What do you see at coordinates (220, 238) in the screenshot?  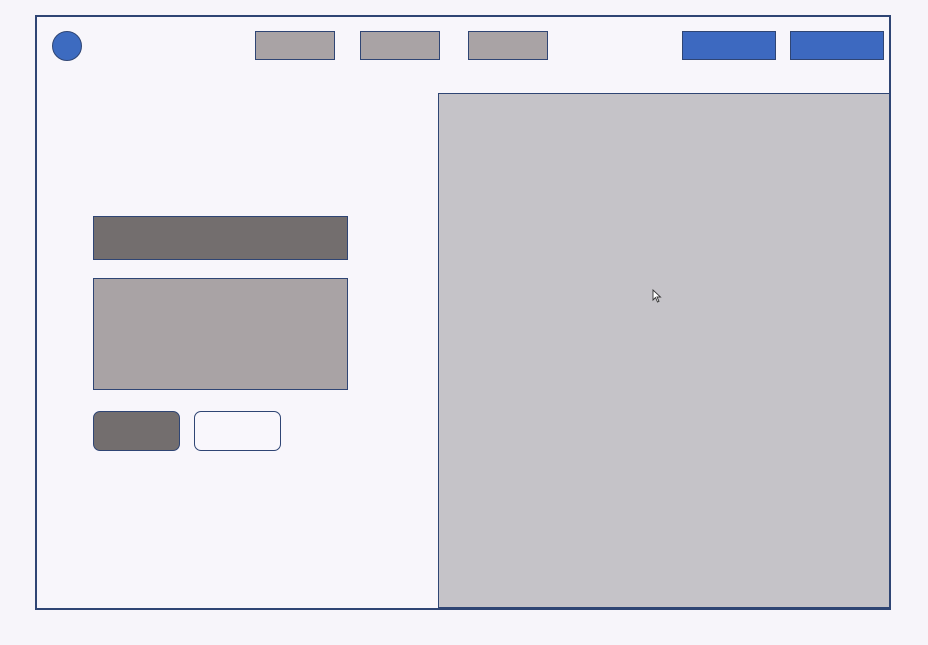 I see `hero-title-placeholder` at bounding box center [220, 238].